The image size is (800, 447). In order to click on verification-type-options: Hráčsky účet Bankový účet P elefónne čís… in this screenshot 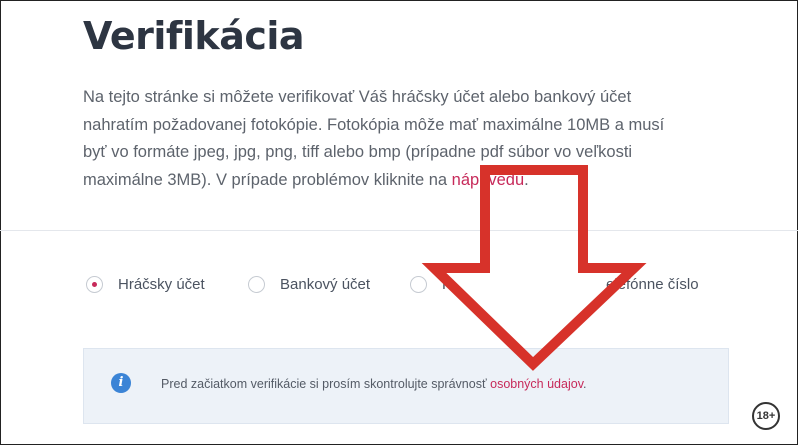, I will do `click(399, 287)`.